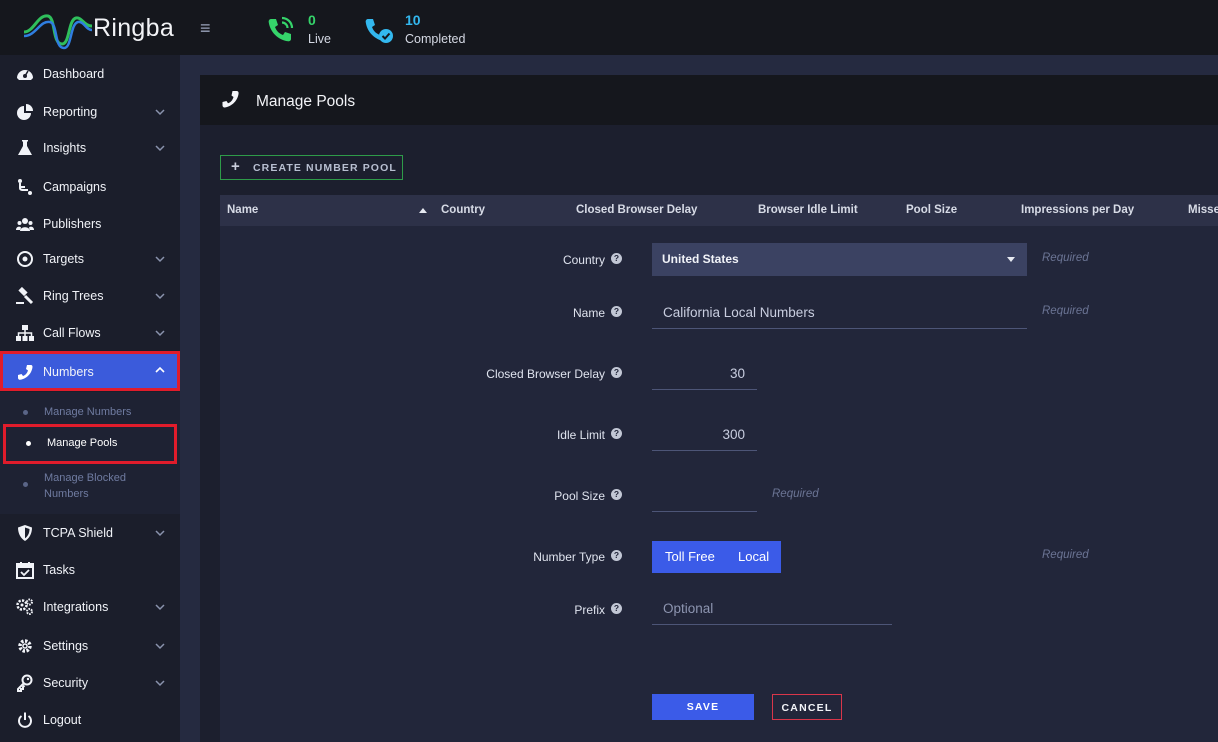  What do you see at coordinates (704, 495) in the screenshot?
I see `pool-size-input` at bounding box center [704, 495].